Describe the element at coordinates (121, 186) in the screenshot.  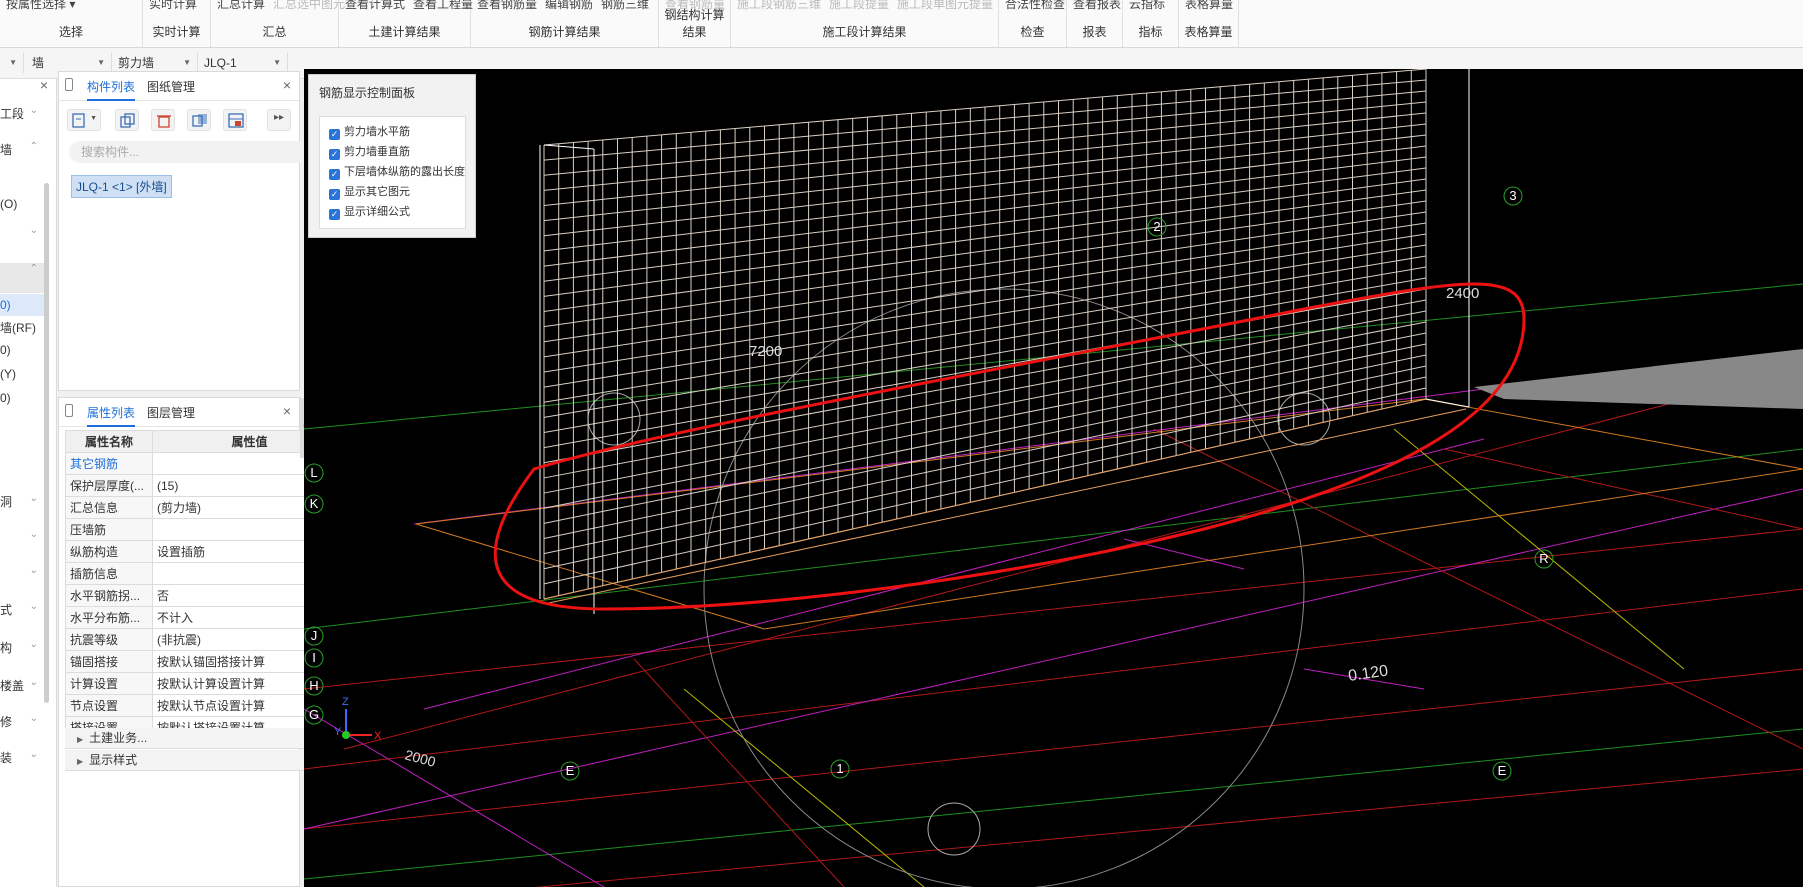
I see `component-item-jlq1: JLQ-1 <1> [外墙]` at that location.